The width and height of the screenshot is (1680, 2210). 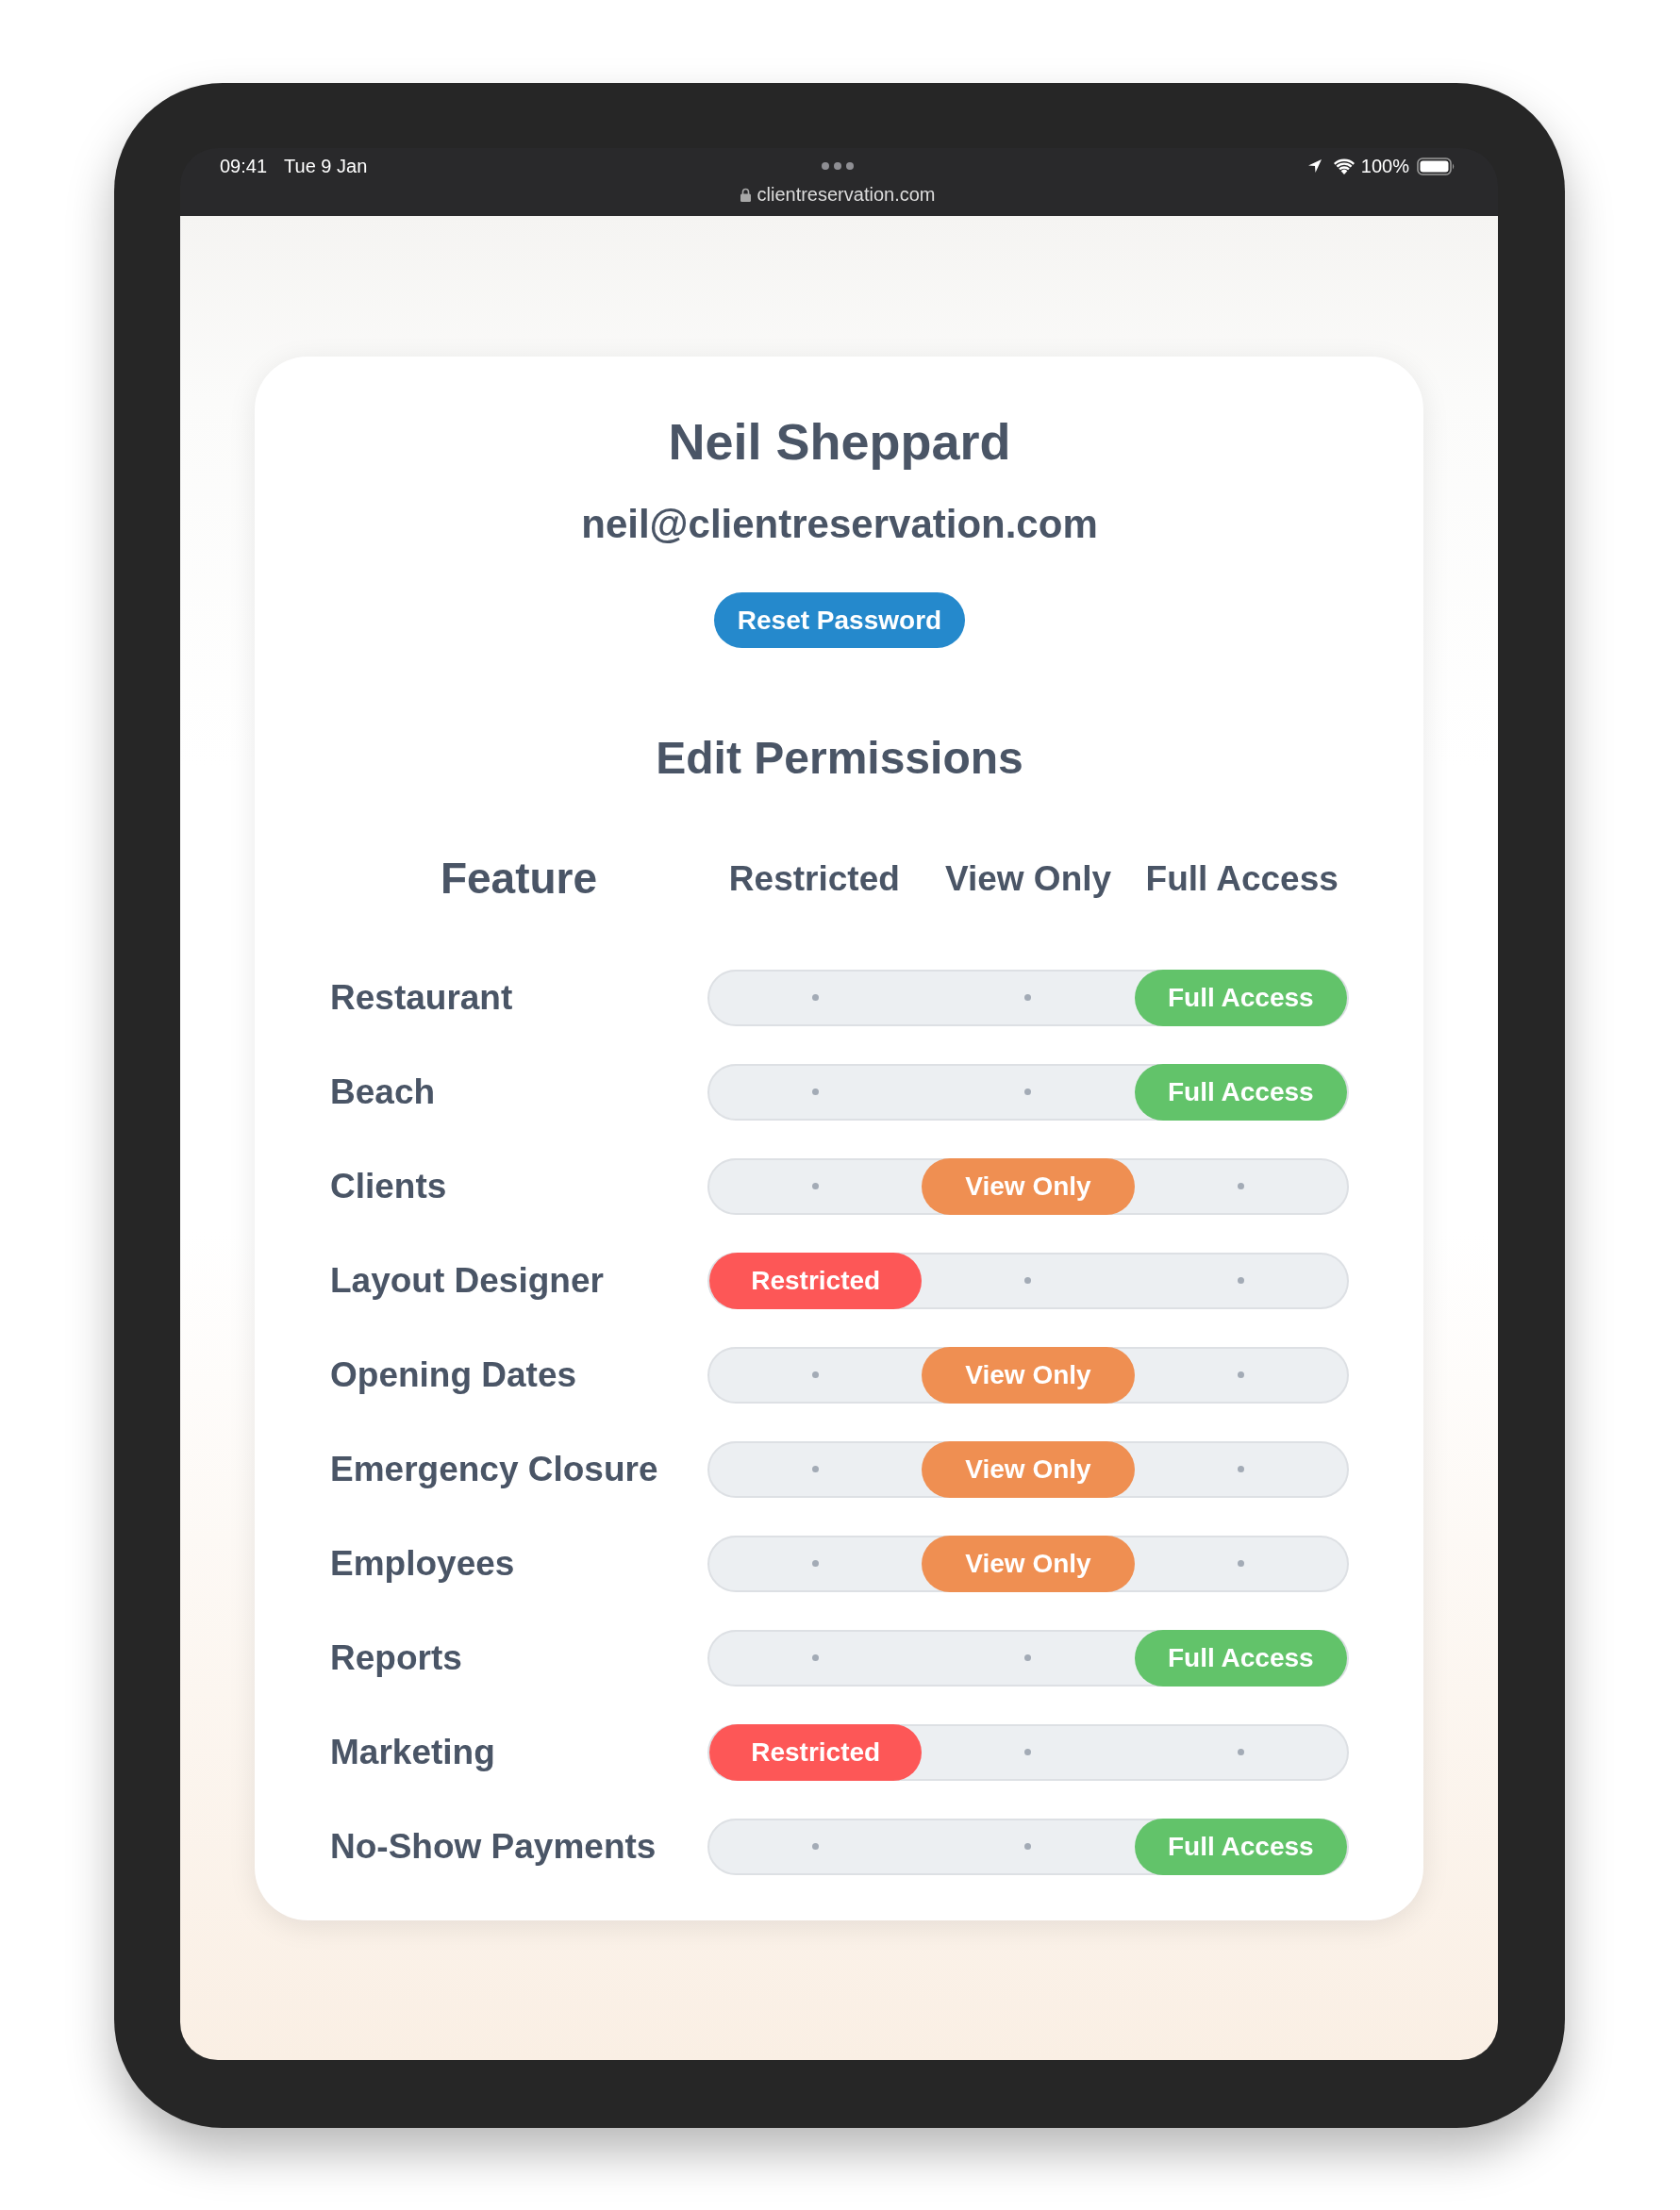 I want to click on more-icon, so click(x=838, y=166).